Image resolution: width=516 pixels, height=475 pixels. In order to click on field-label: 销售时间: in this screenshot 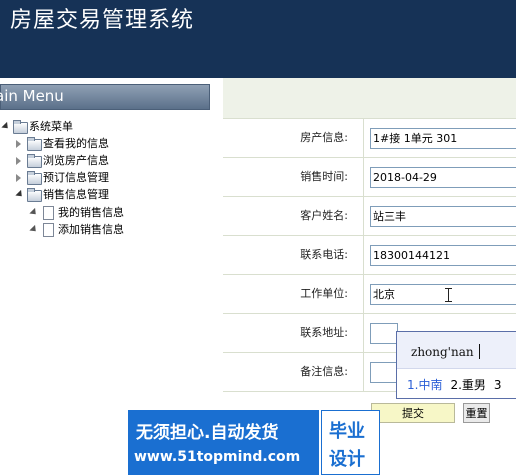, I will do `click(324, 176)`.